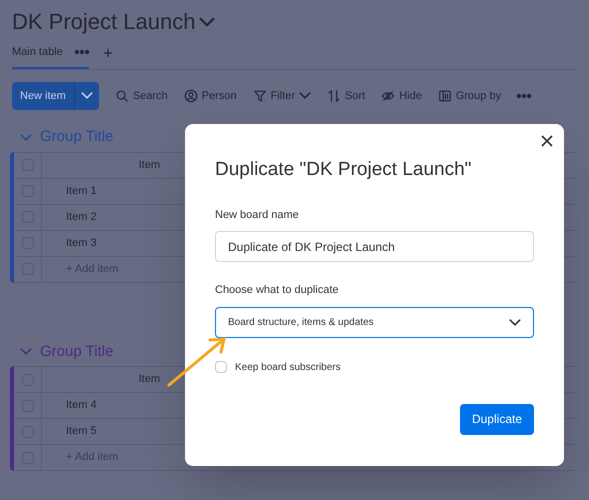 Image resolution: width=589 pixels, height=500 pixels. What do you see at coordinates (81, 191) in the screenshot?
I see `item-name: Item 1` at bounding box center [81, 191].